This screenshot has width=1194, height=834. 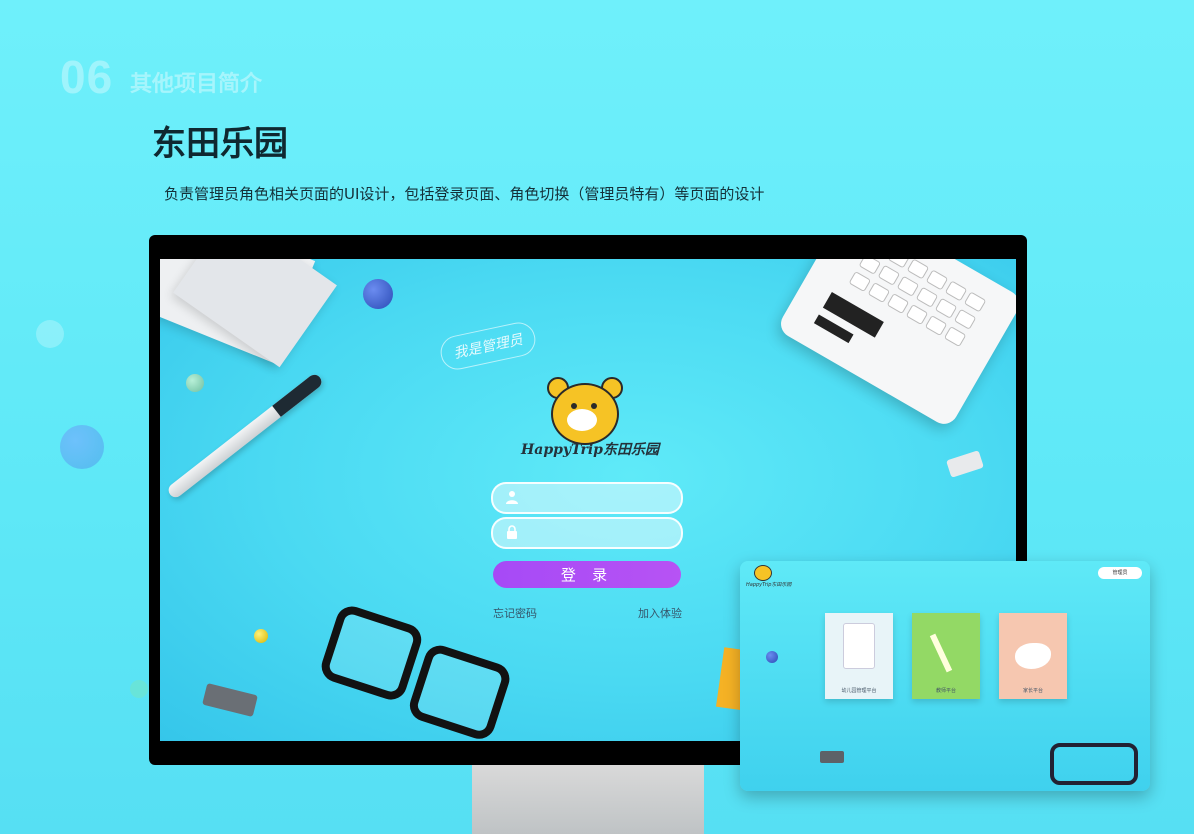 I want to click on glasses-decoration, so click(x=415, y=671).